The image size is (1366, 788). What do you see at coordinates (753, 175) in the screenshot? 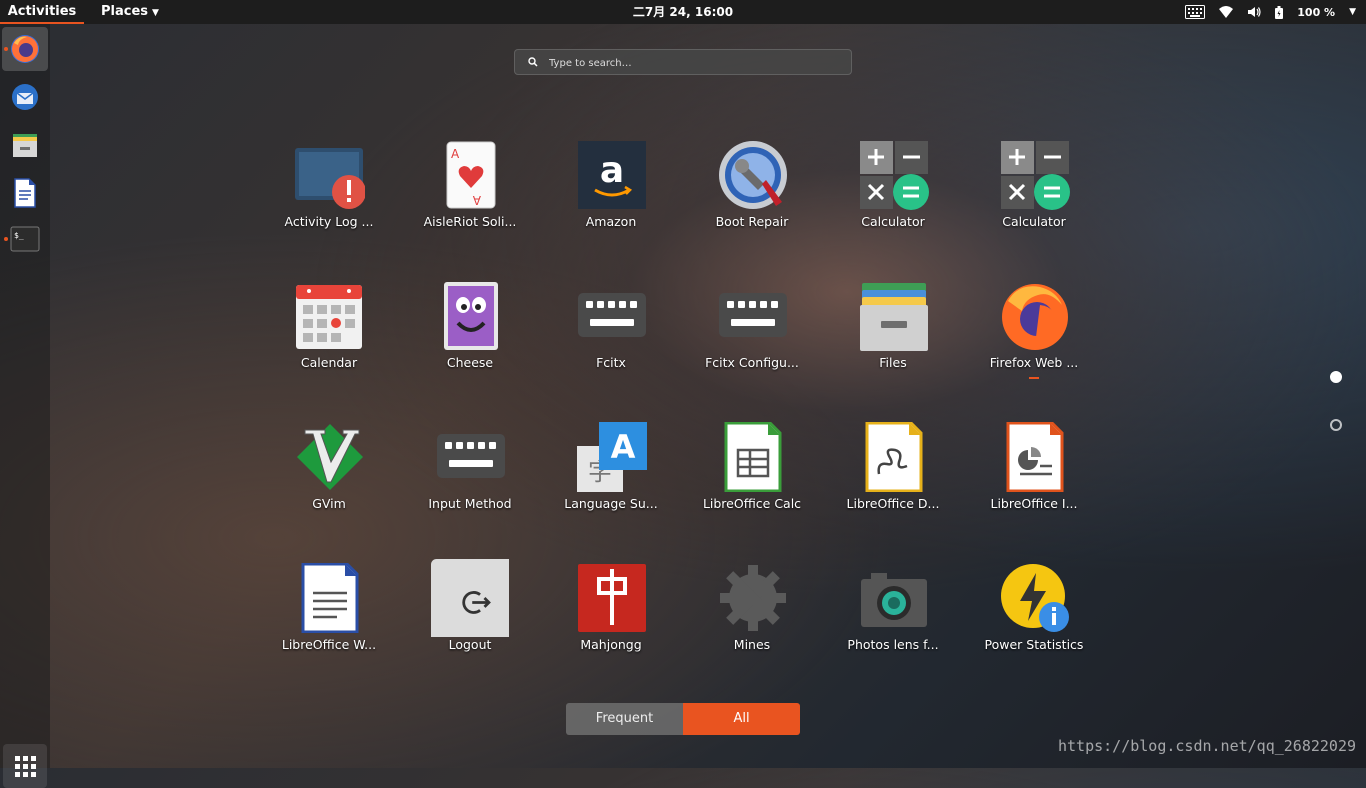
I see `boot-repair-icon` at bounding box center [753, 175].